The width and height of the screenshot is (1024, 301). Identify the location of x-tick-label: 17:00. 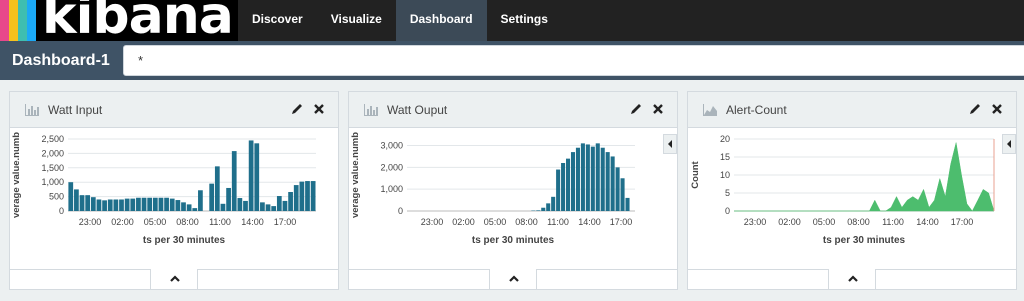
(285, 222).